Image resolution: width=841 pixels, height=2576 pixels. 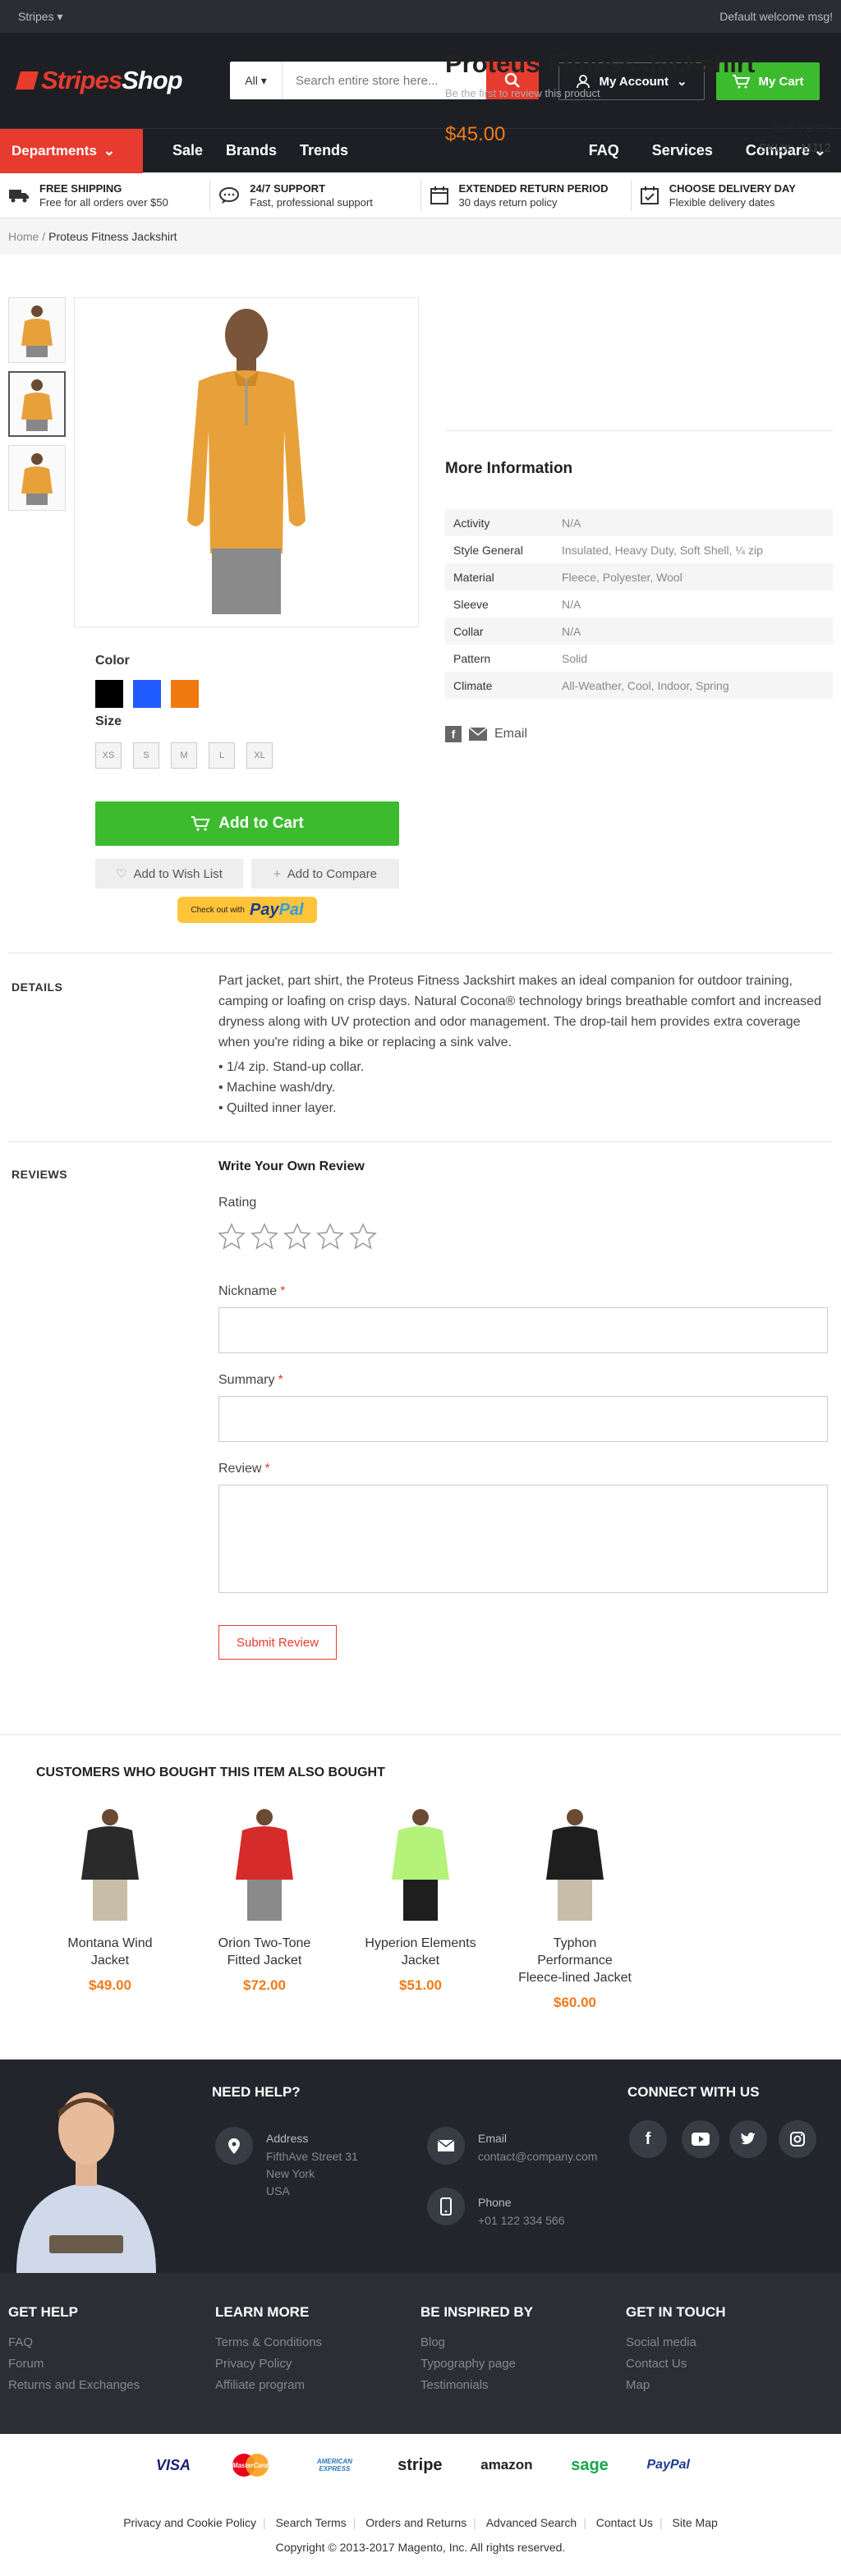 What do you see at coordinates (476, 2342) in the screenshot?
I see `footer-link: Blog` at bounding box center [476, 2342].